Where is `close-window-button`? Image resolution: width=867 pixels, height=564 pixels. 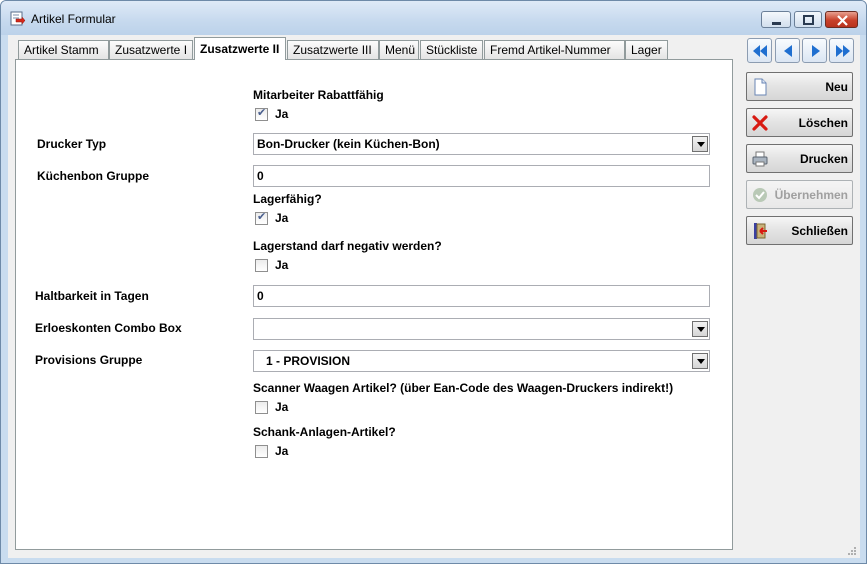 close-window-button is located at coordinates (841, 19).